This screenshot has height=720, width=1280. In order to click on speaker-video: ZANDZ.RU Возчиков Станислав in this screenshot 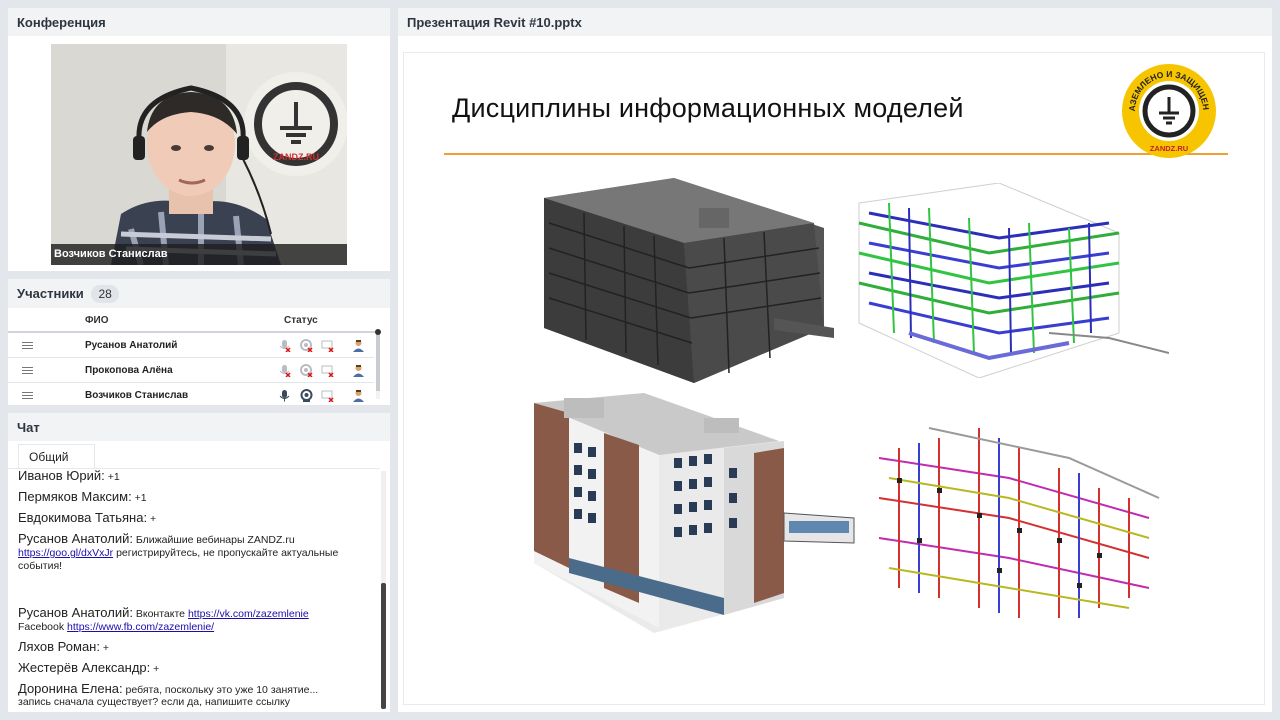, I will do `click(199, 154)`.